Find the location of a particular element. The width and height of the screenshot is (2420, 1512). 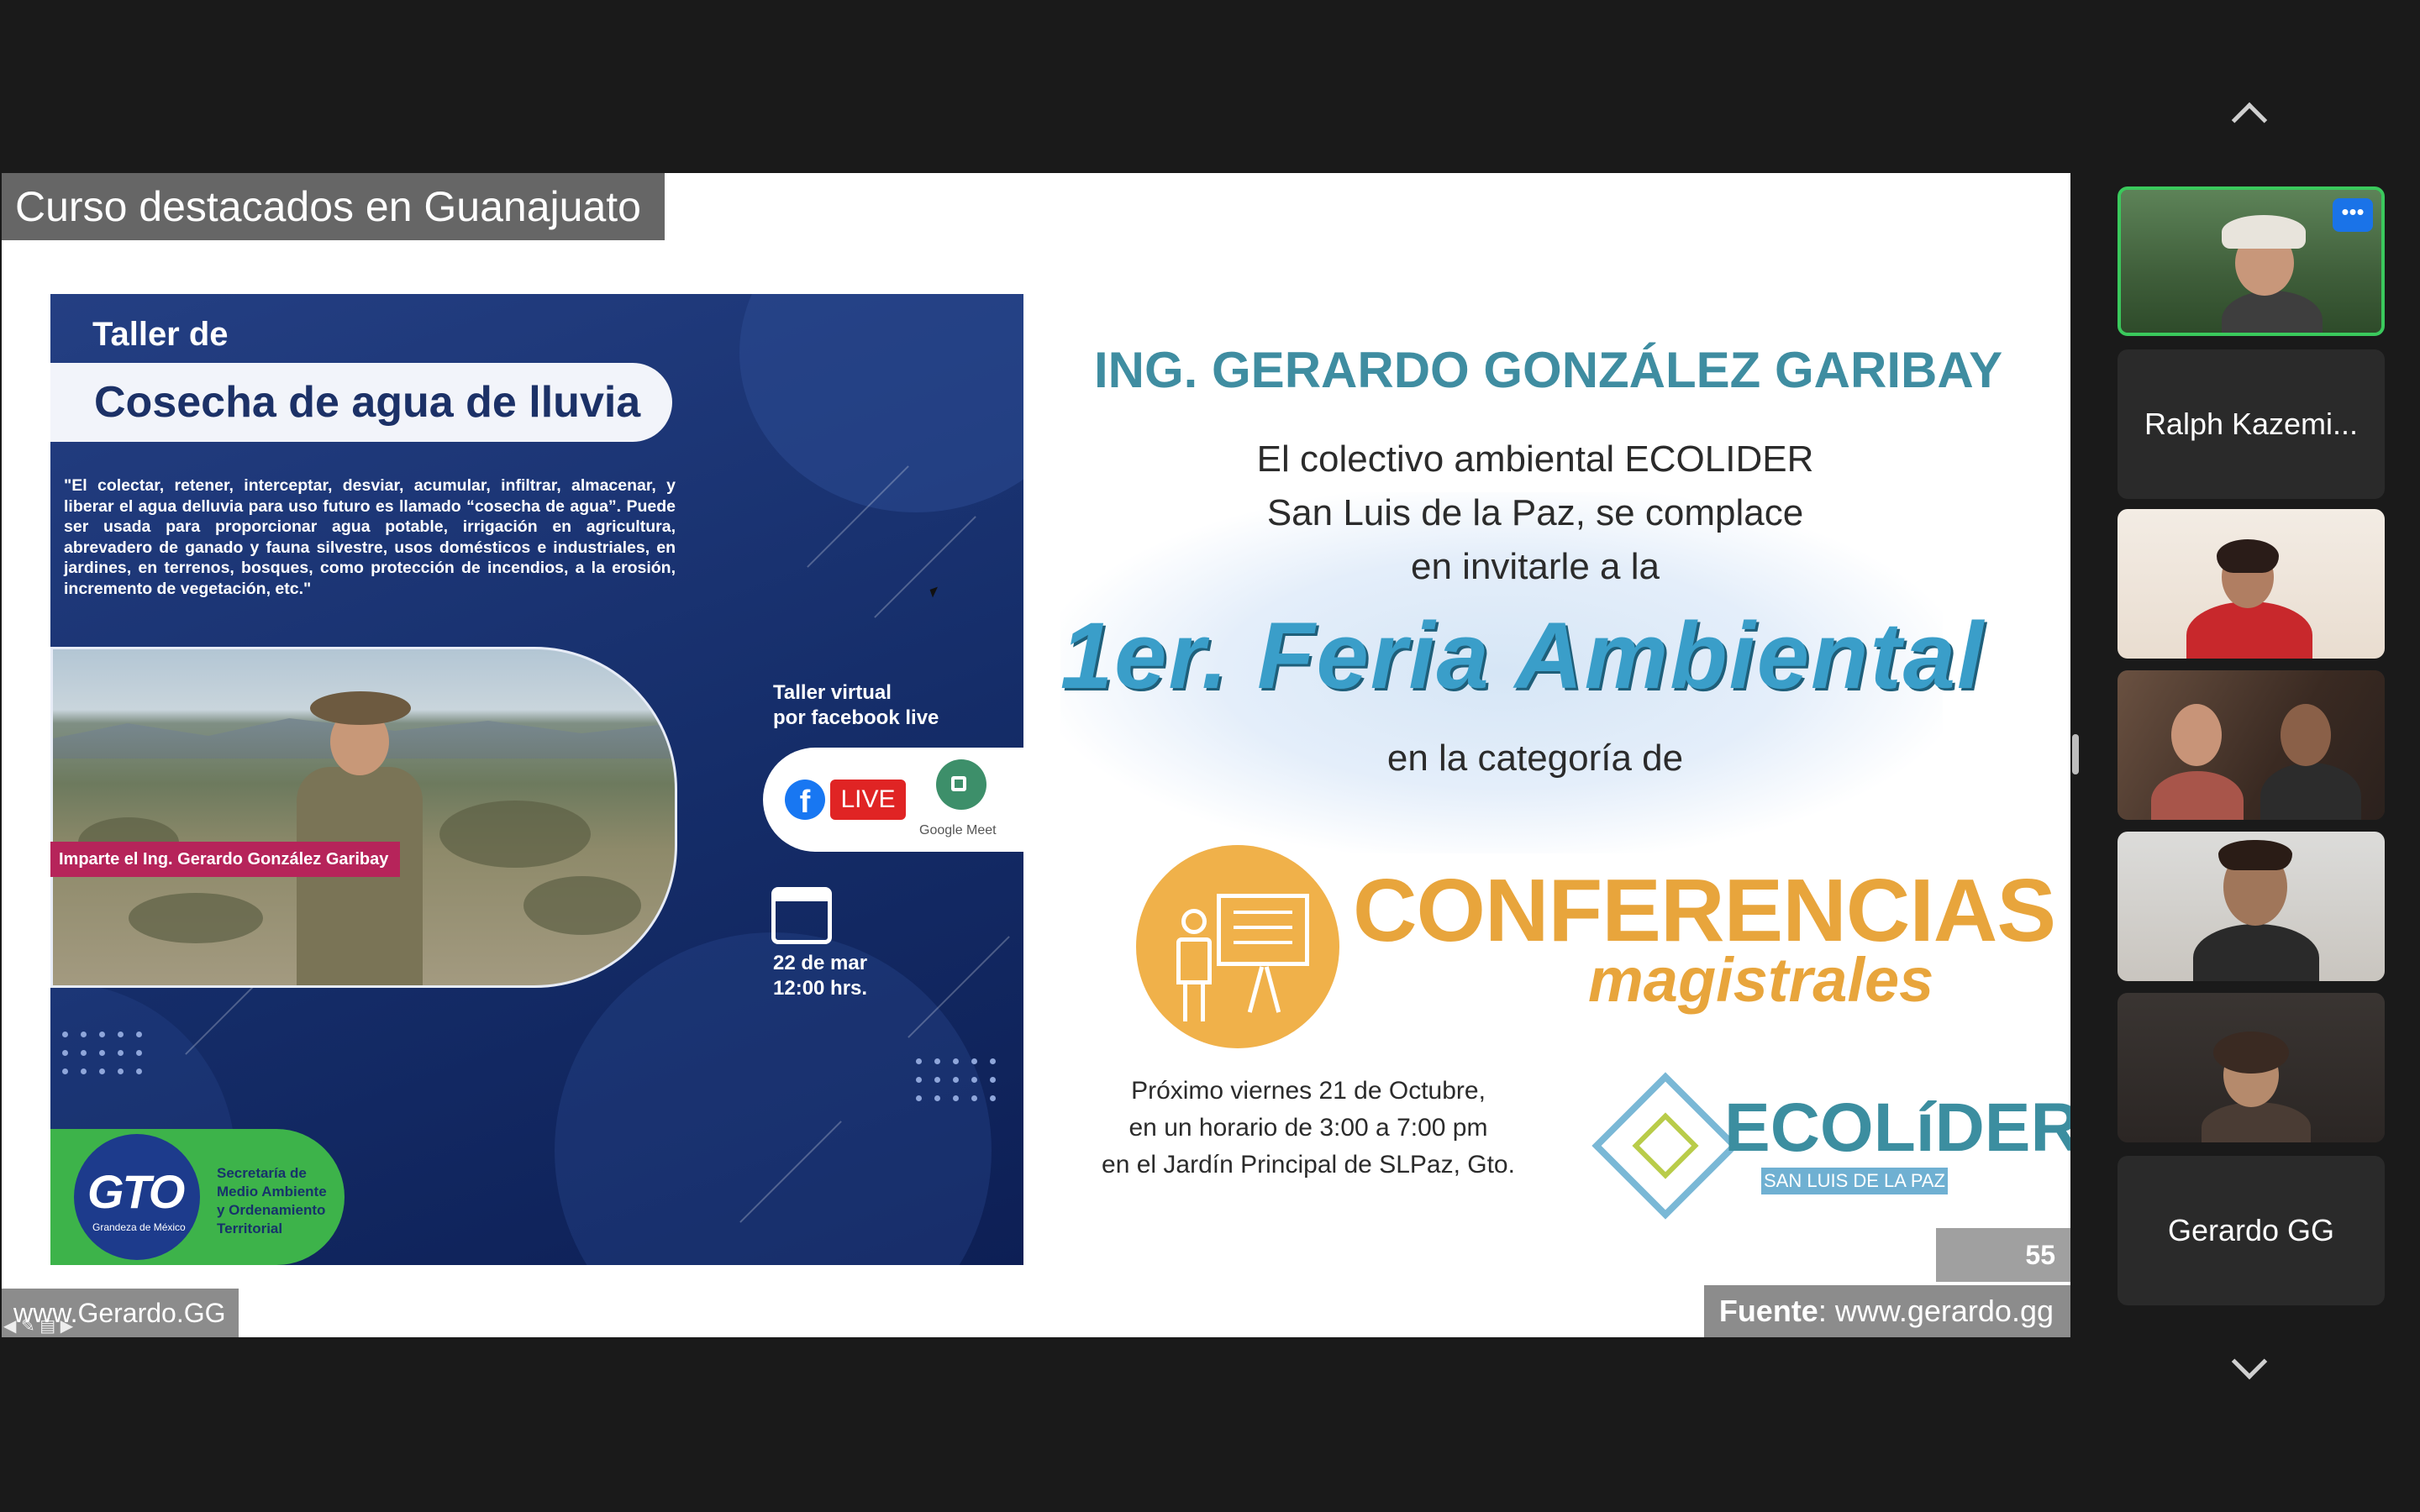

ecolider-logo-icon is located at coordinates (1665, 1146).